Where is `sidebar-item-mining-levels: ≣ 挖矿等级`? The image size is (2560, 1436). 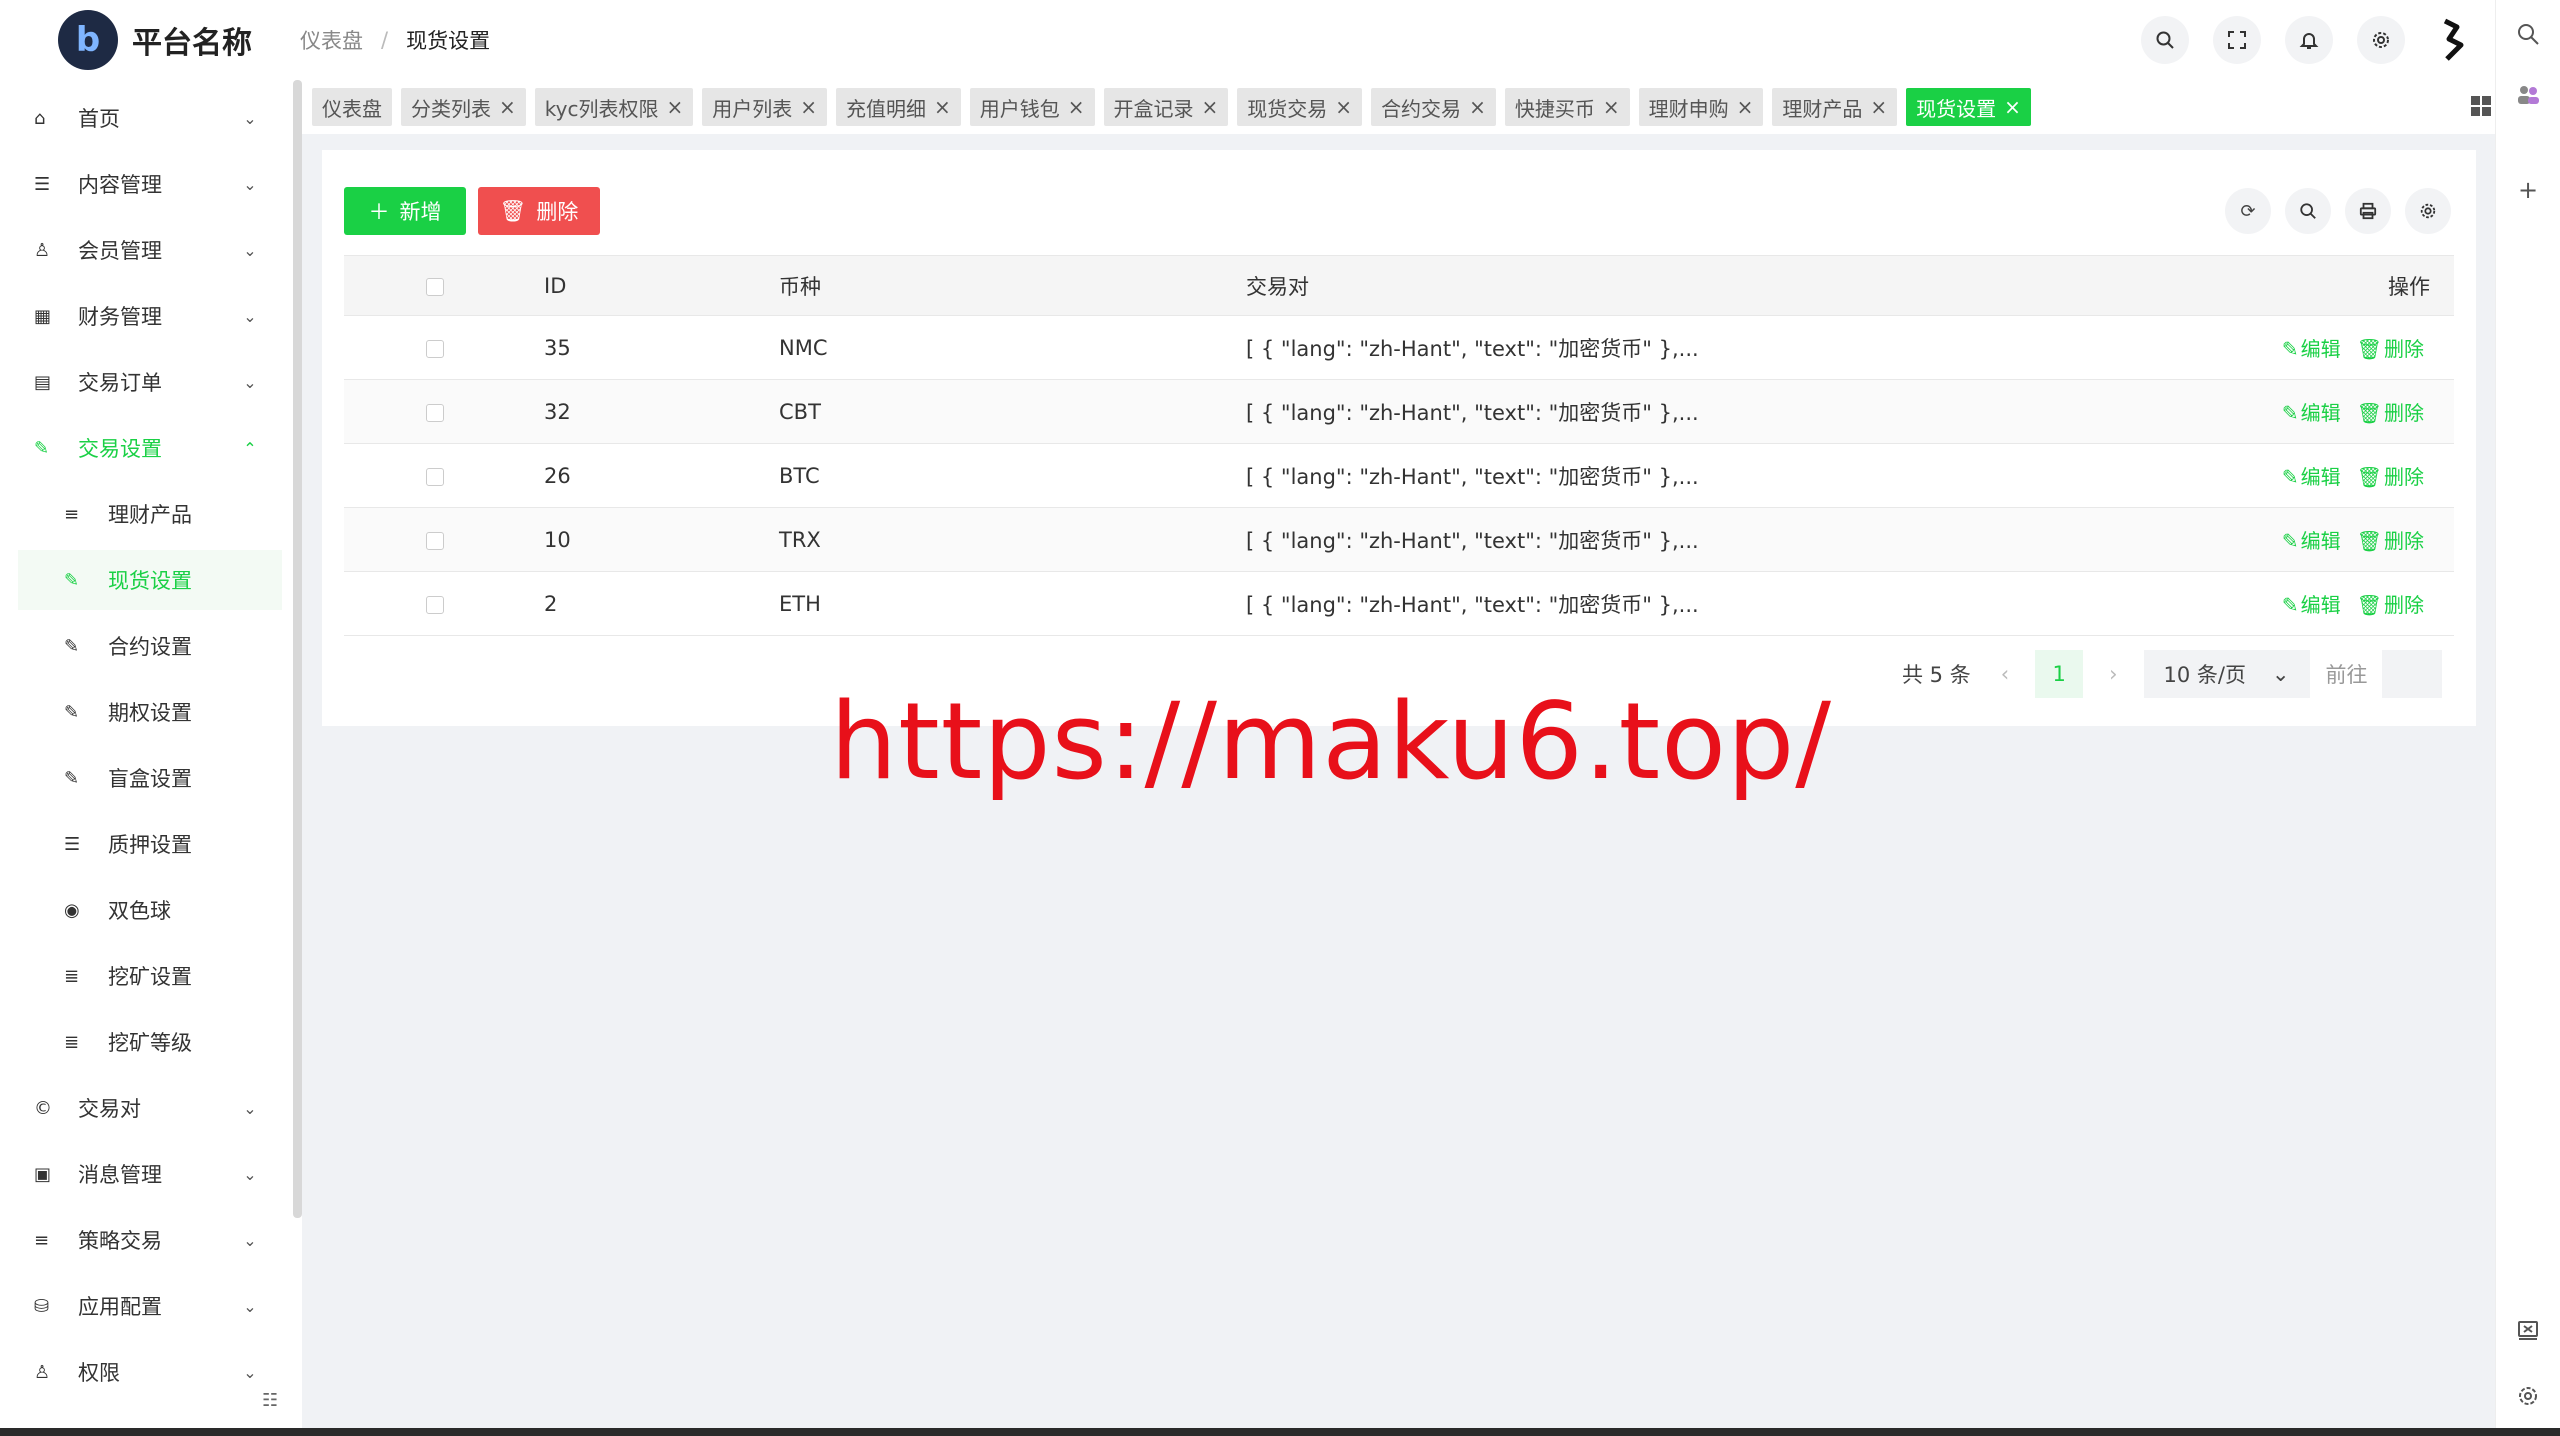
sidebar-item-mining-levels: ≣ 挖矿等级 is located at coordinates (150, 1042).